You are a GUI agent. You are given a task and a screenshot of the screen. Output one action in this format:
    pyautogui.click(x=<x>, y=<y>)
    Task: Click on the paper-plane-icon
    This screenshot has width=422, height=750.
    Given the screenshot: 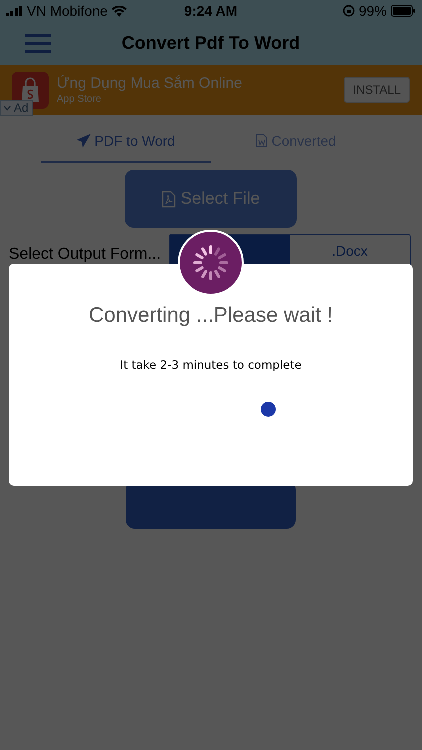 What is the action you would take?
    pyautogui.click(x=83, y=141)
    